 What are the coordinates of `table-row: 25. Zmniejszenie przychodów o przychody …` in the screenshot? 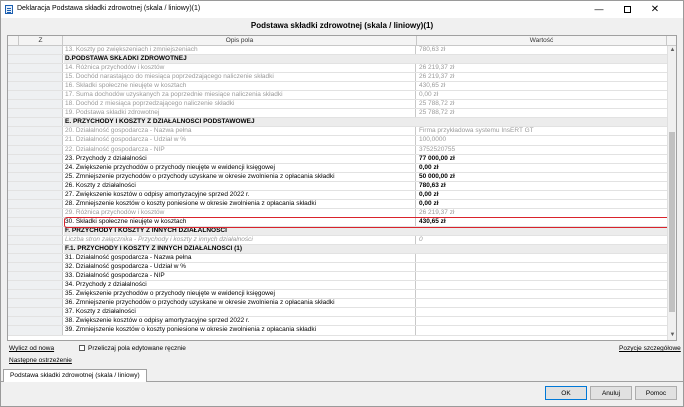 It's located at (338, 177).